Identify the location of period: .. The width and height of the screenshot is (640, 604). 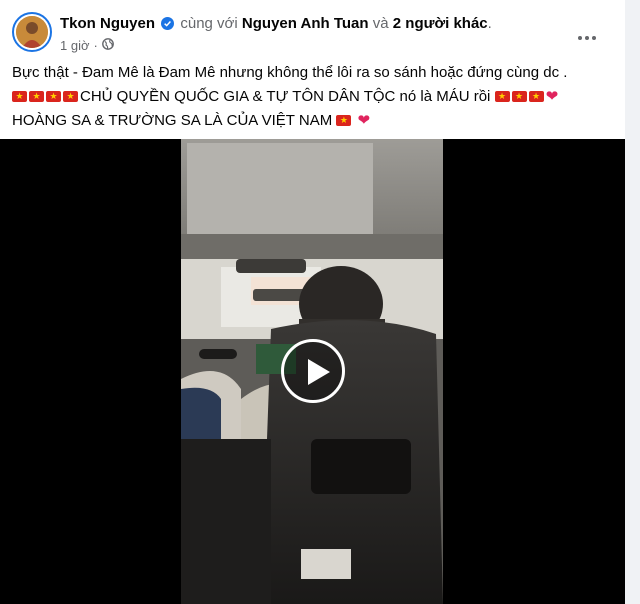
(489, 23).